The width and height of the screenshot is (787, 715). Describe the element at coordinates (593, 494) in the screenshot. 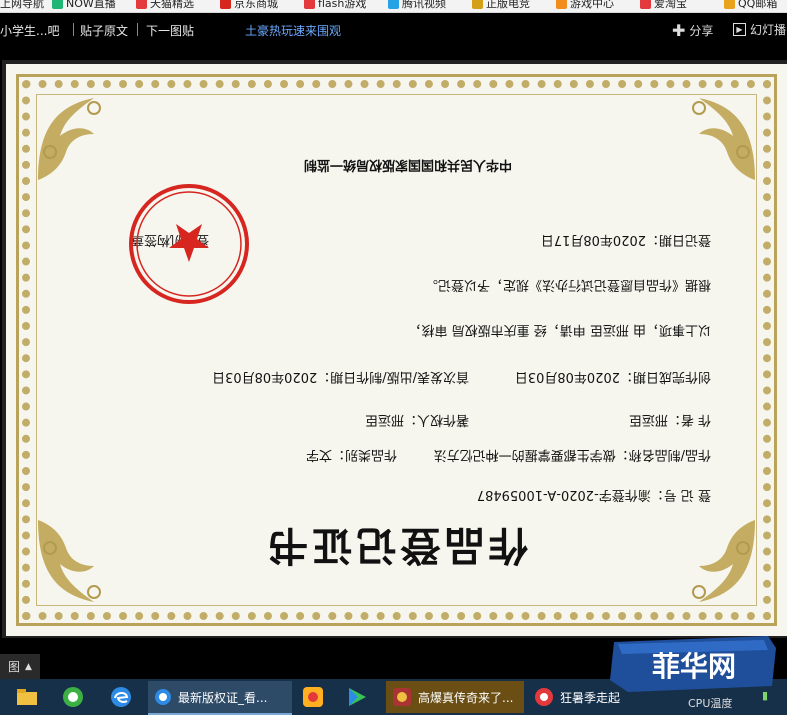

I see `registration-number: 登 记 号：渝作登字-2020-A-10059487` at that location.